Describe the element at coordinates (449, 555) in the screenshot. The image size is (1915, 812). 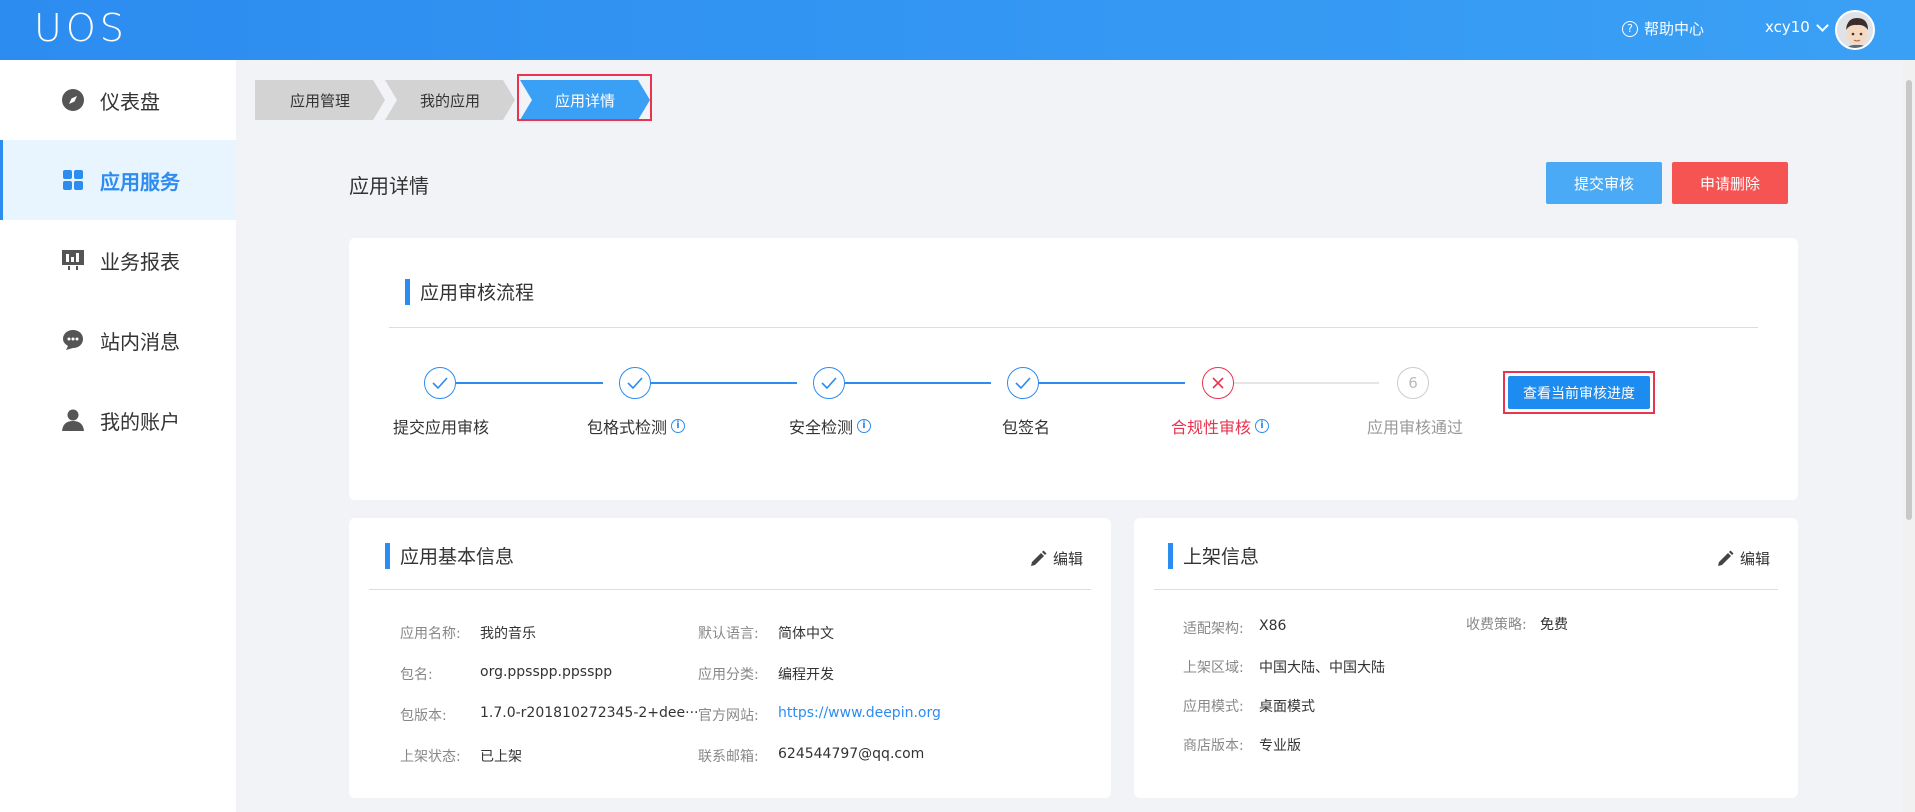
I see `basic-info-title: 应用基本信息` at that location.